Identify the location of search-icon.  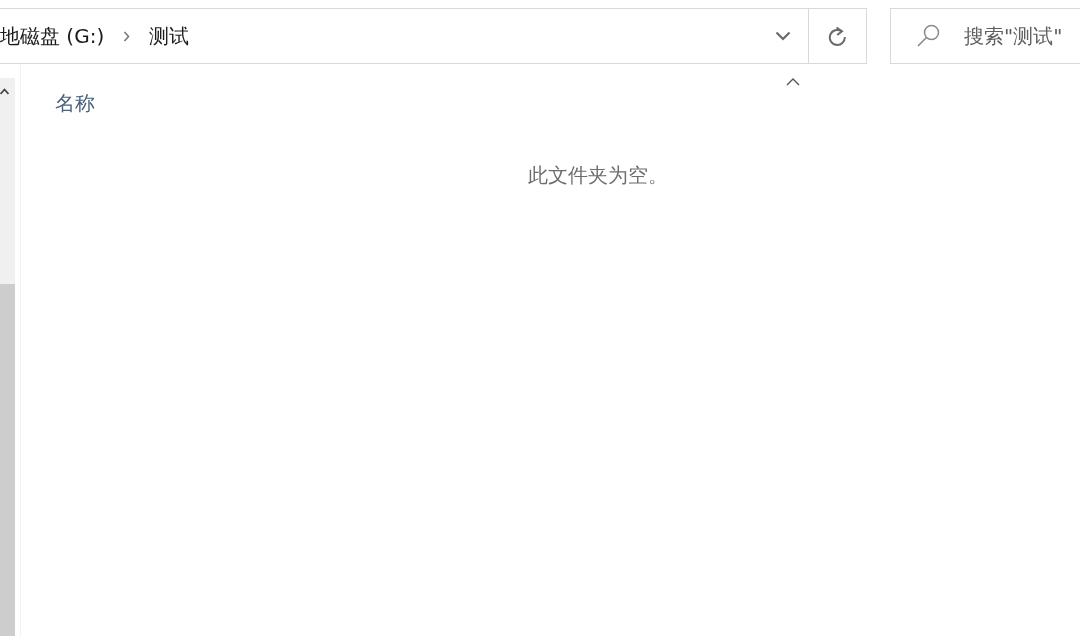
(928, 35).